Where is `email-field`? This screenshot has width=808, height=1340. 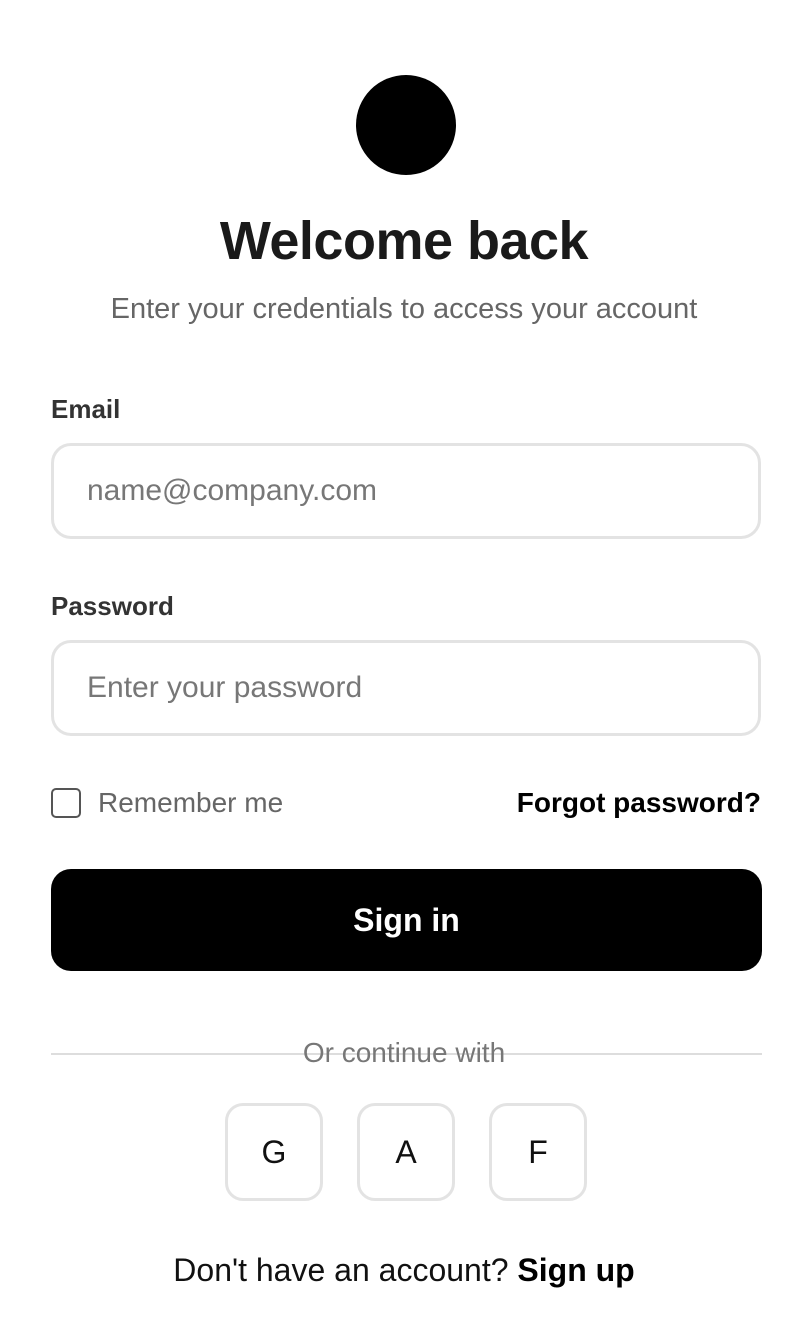
email-field is located at coordinates (406, 491).